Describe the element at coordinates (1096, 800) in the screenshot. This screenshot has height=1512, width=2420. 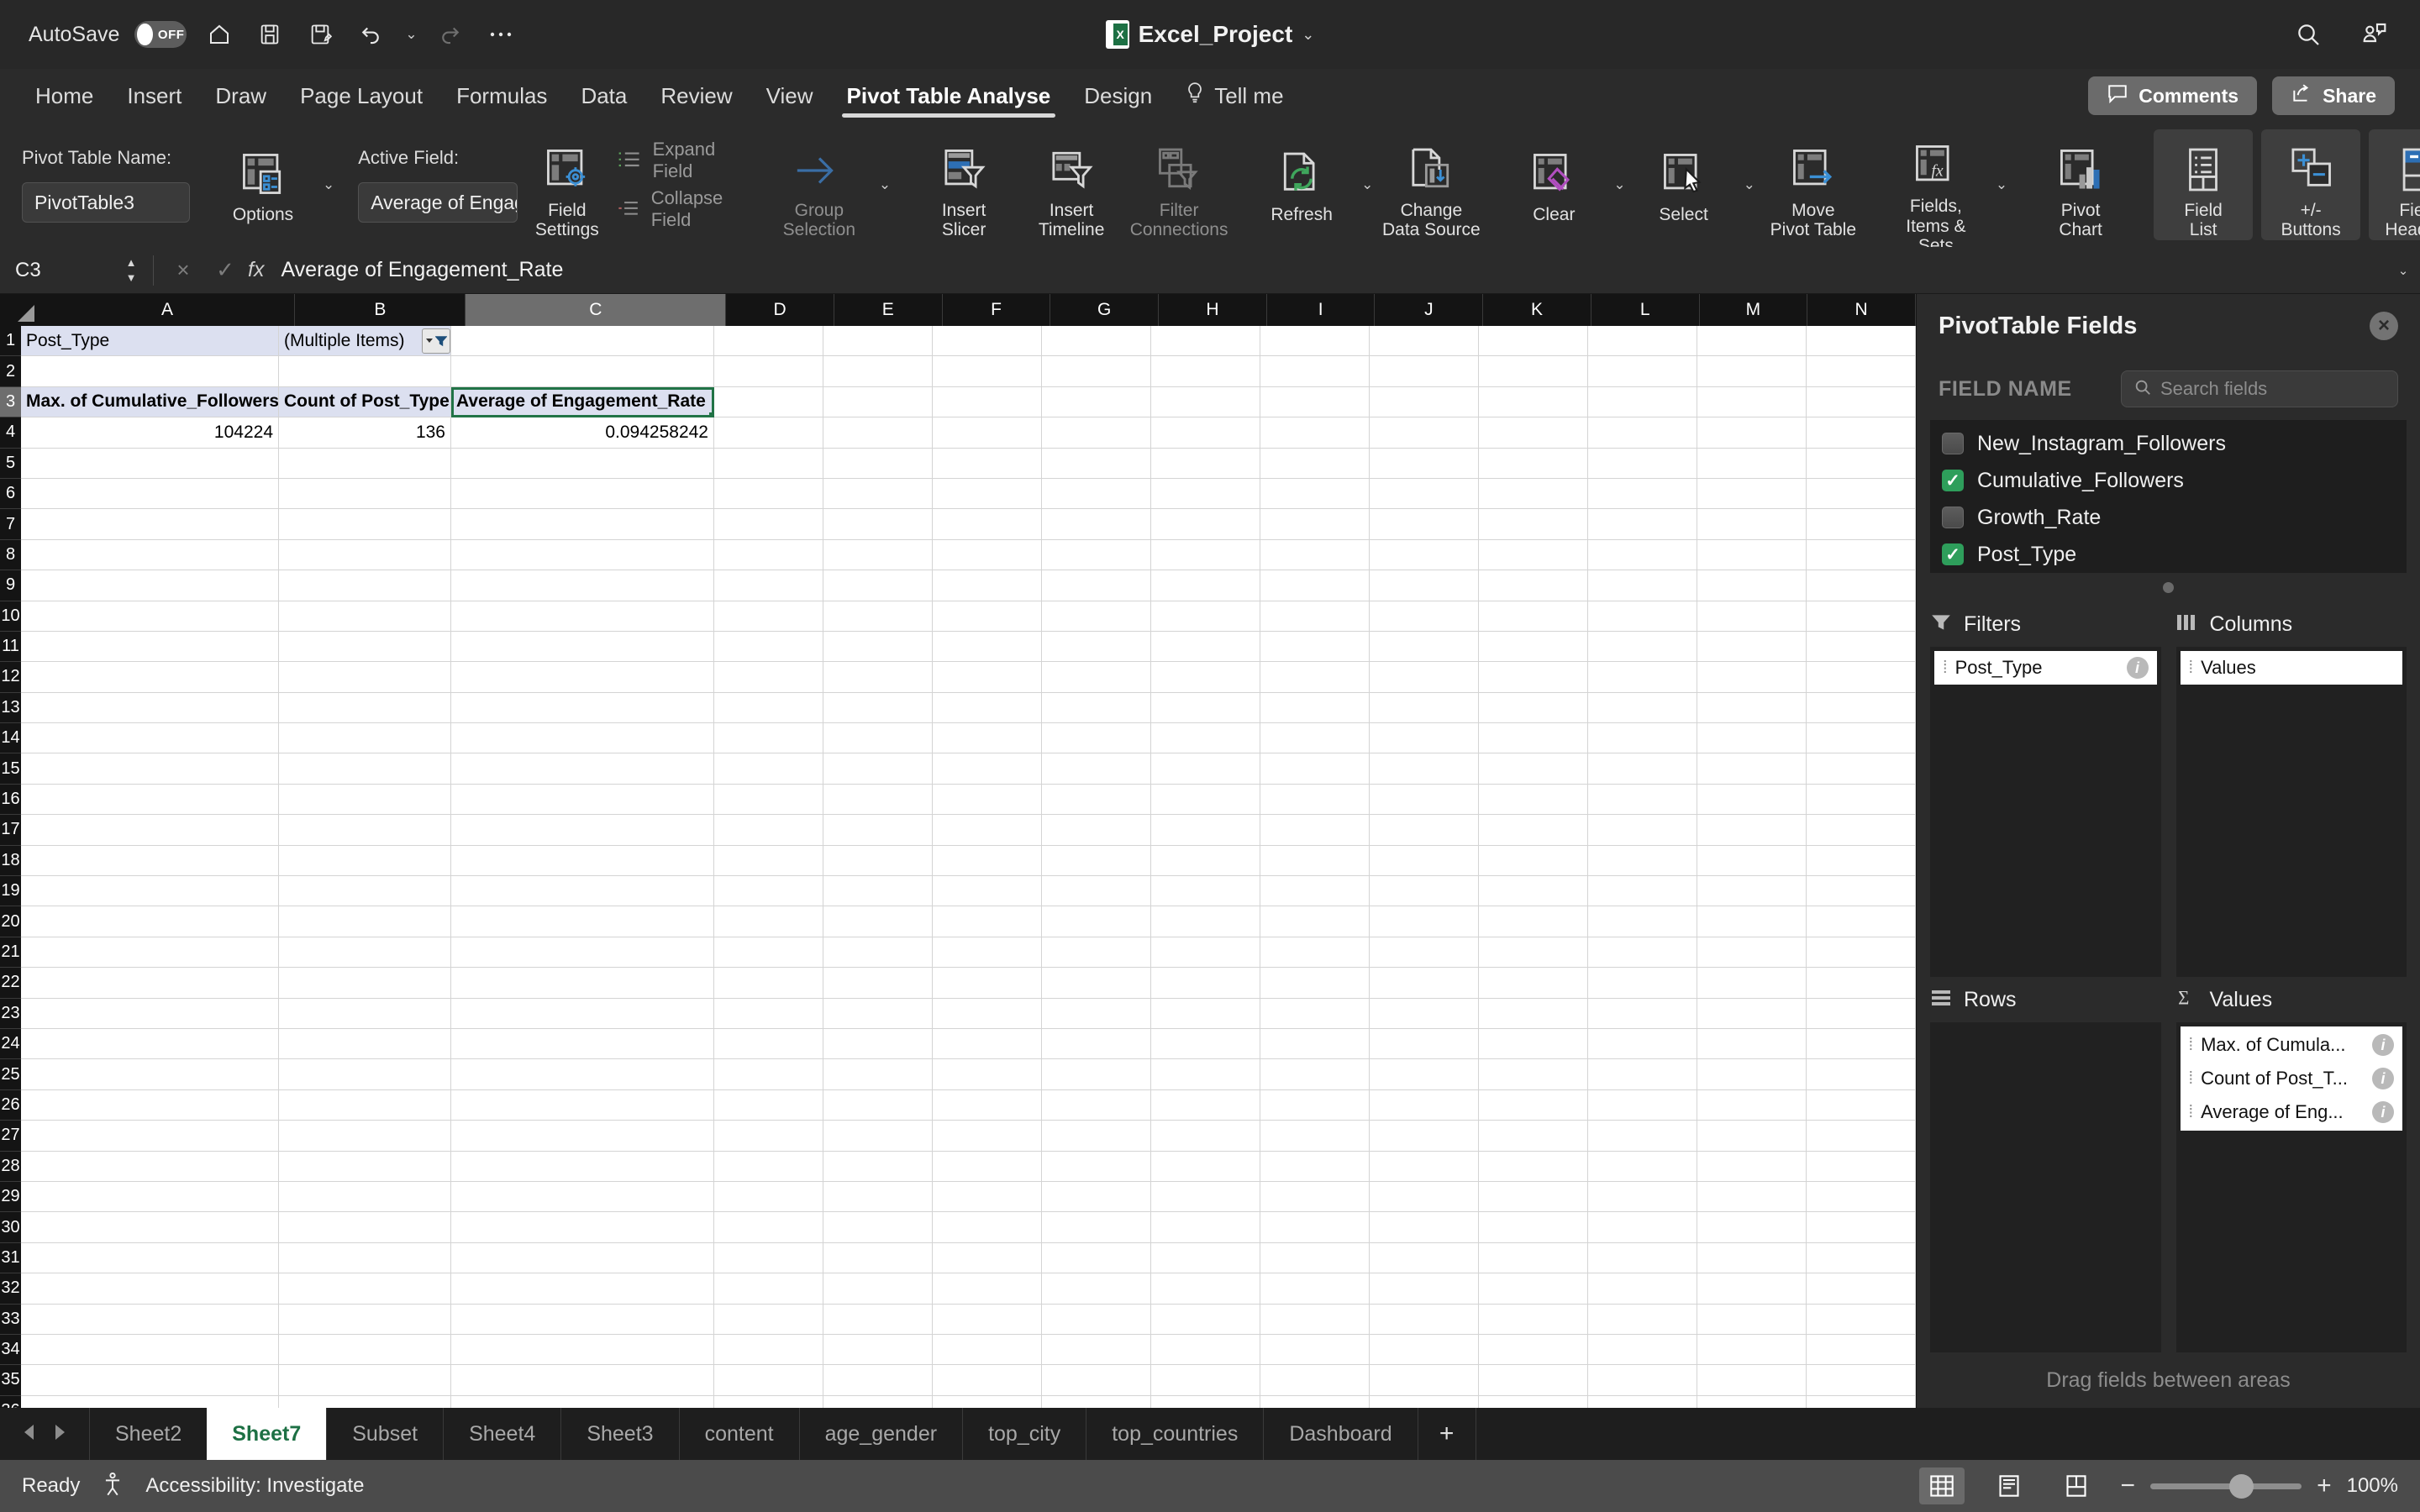
I see `cell-g16` at that location.